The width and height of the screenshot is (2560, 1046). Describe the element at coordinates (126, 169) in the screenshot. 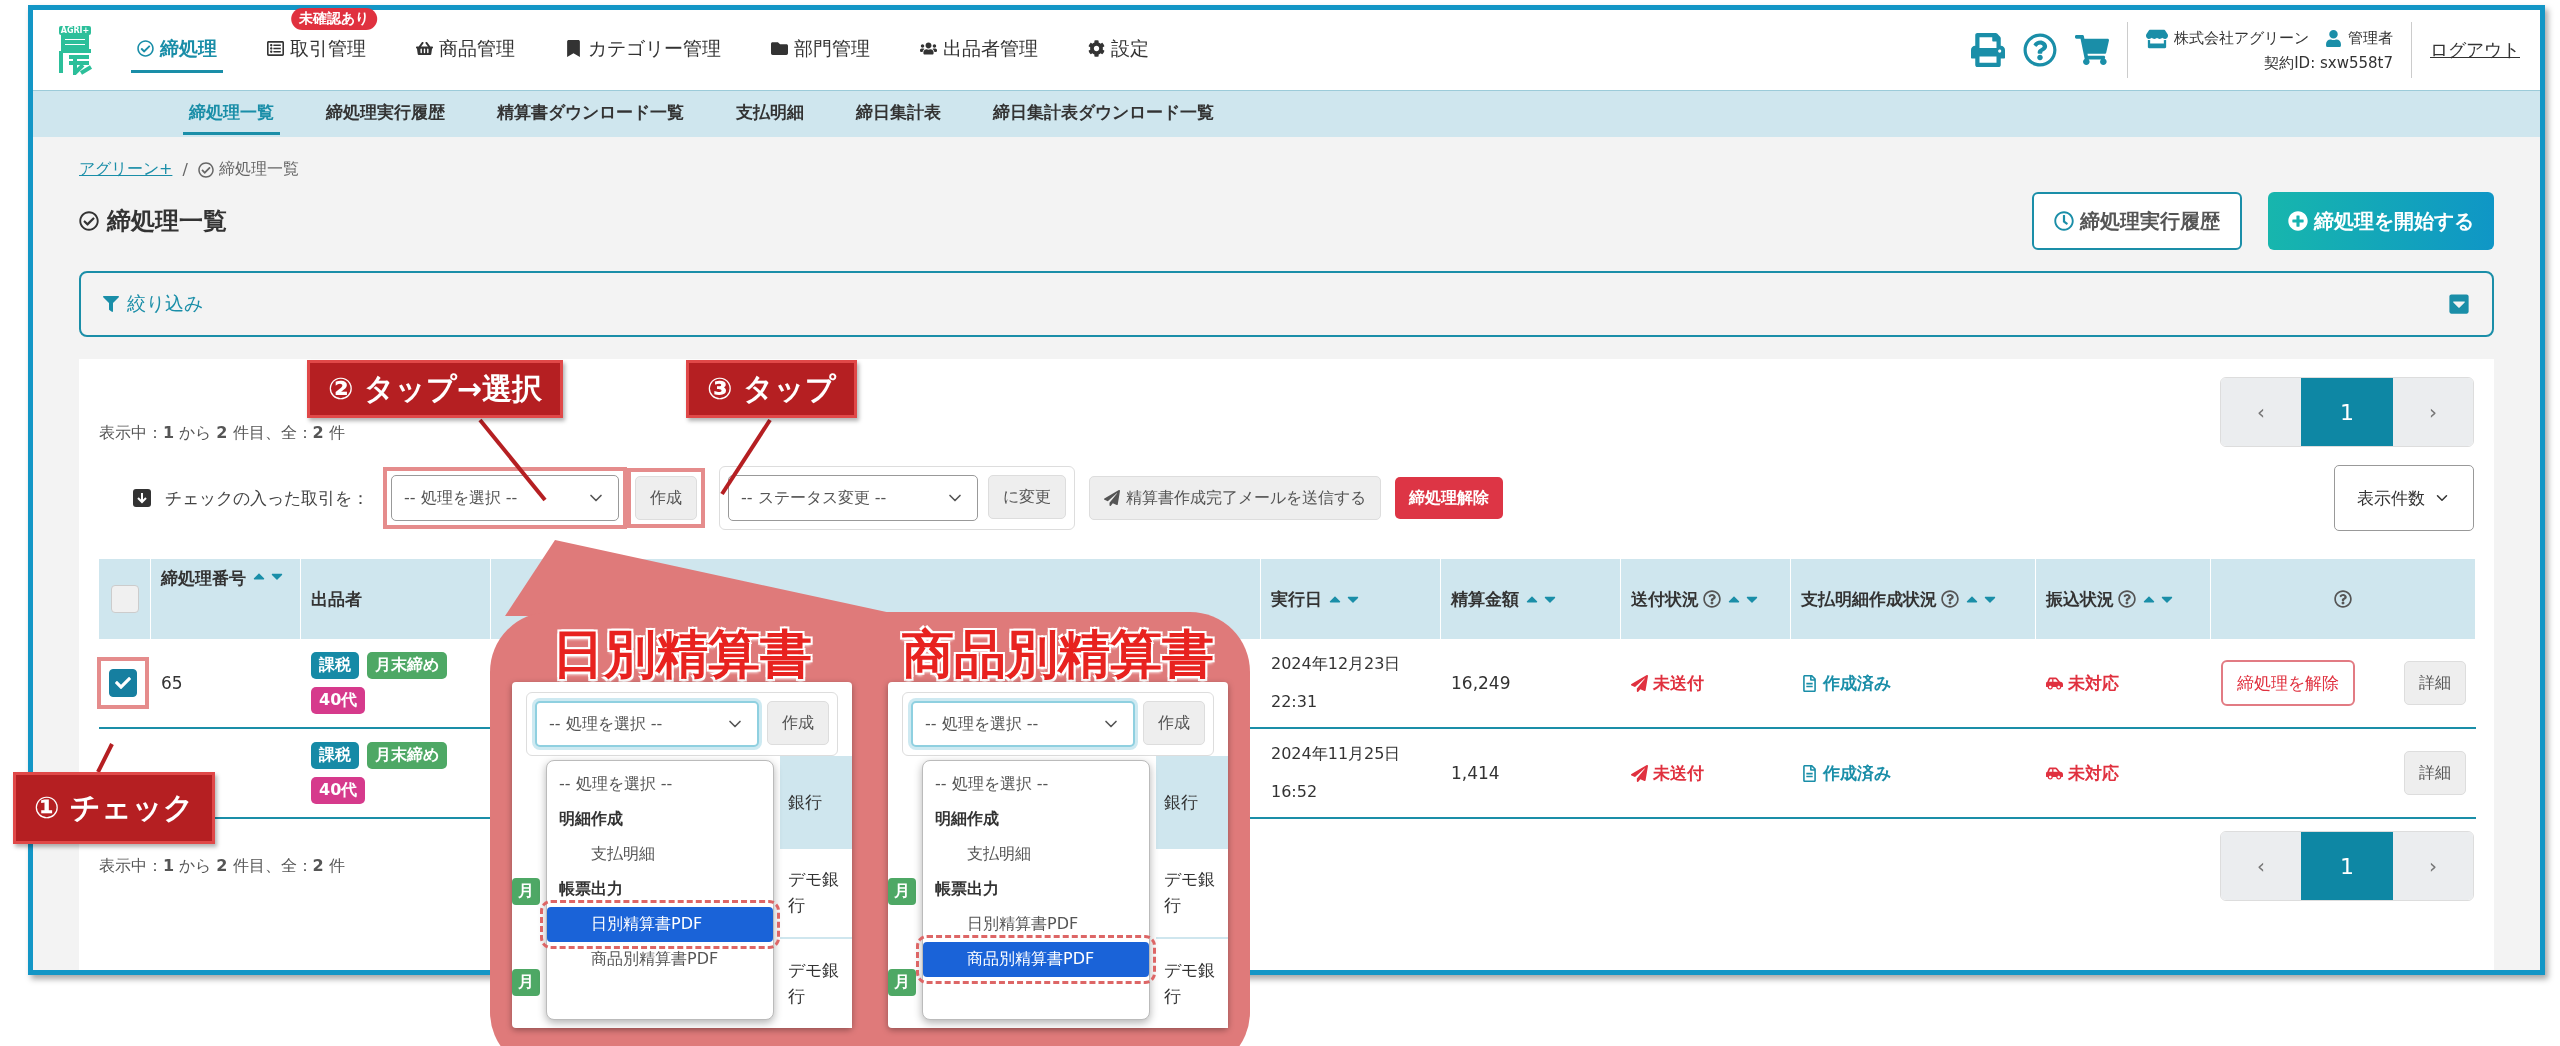

I see `breadcrumb-link: アグリーン+` at that location.